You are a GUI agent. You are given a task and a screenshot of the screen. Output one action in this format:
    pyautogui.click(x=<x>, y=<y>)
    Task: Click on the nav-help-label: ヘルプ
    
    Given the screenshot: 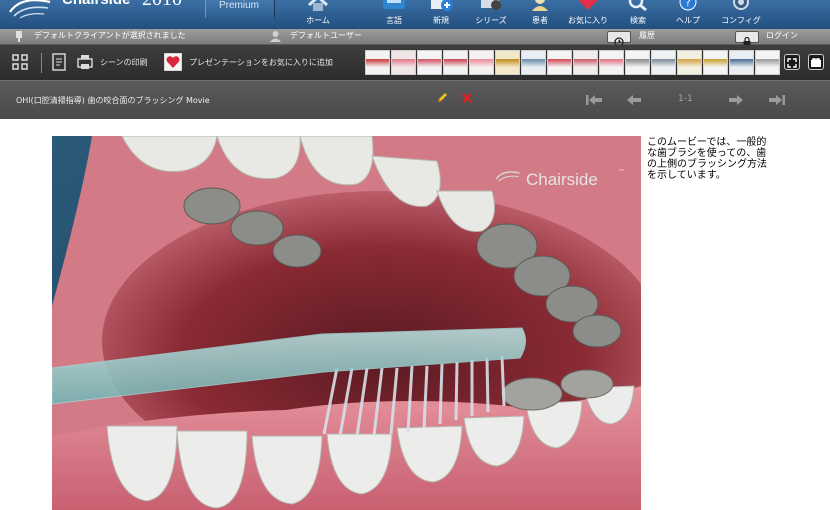 What is the action you would take?
    pyautogui.click(x=688, y=20)
    